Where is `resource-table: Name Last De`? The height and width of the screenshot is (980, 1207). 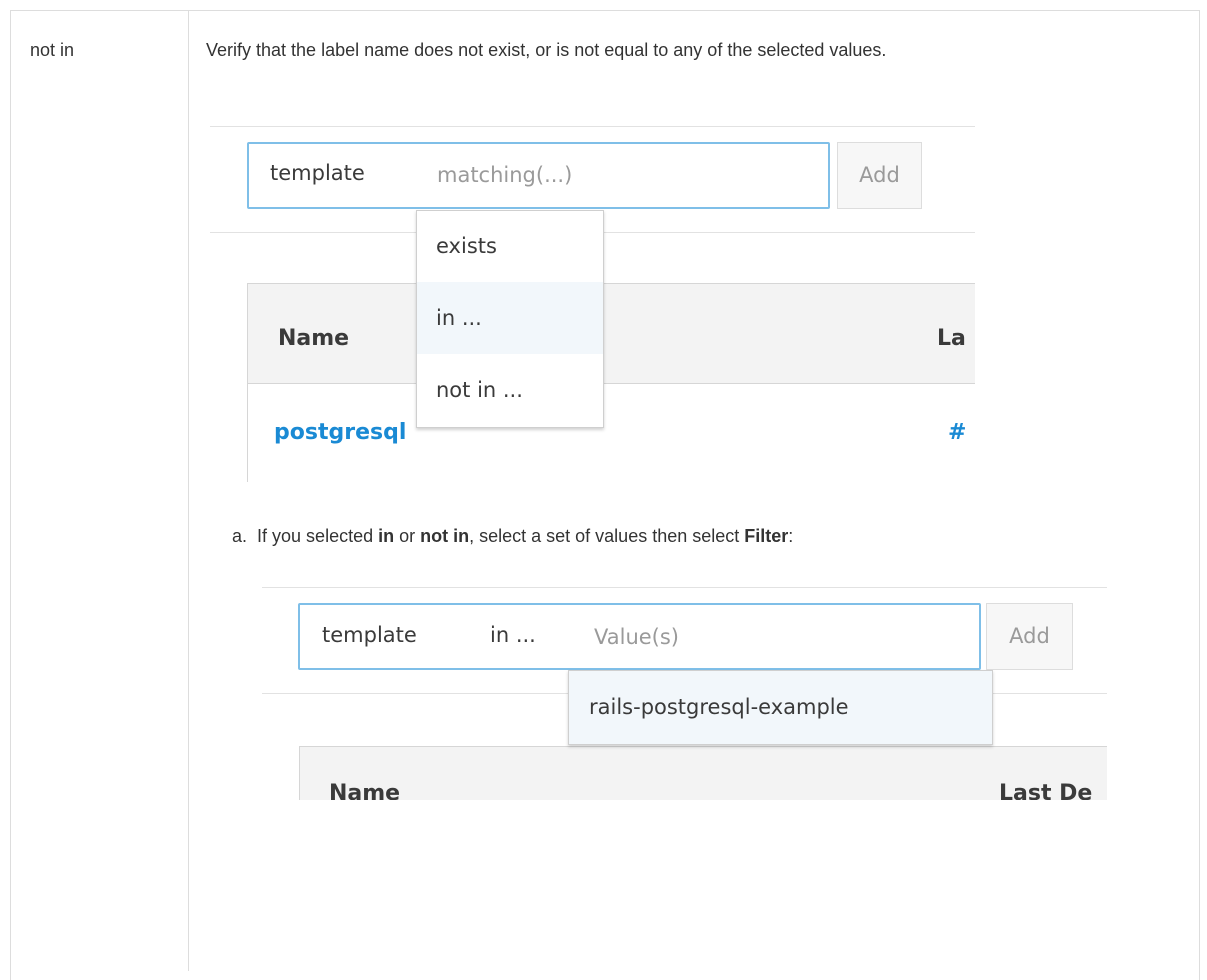 resource-table: Name Last De is located at coordinates (703, 773).